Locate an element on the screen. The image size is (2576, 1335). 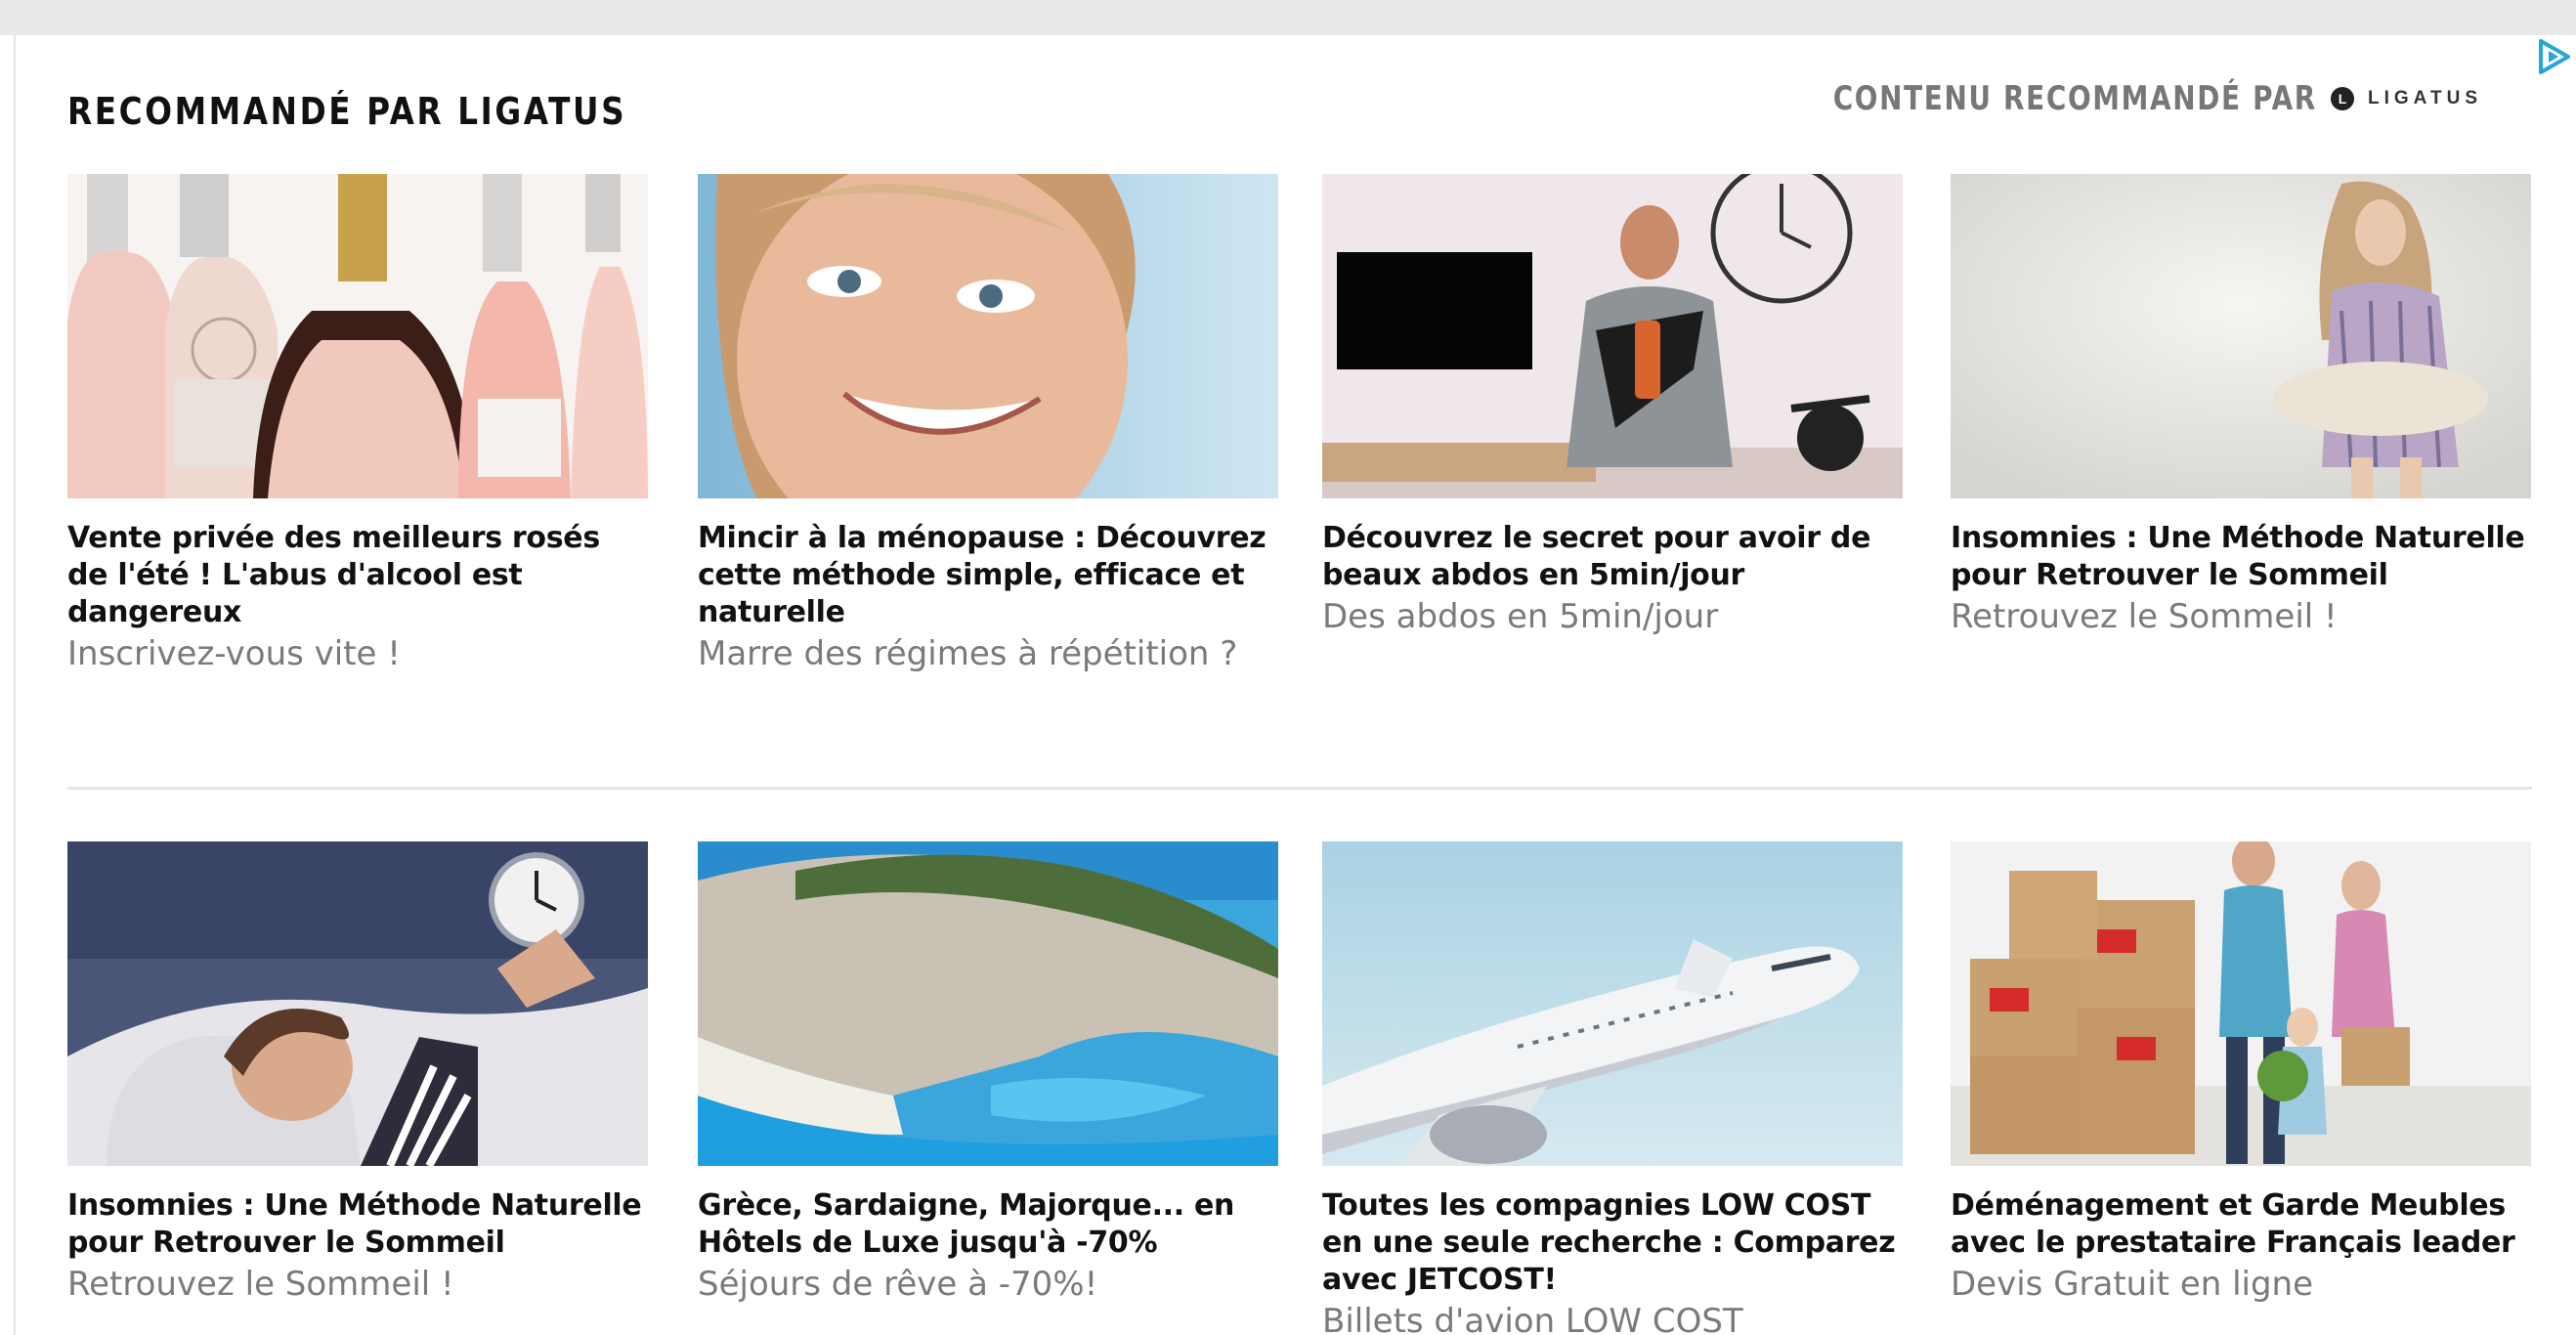
card-image-smiling-woman is located at coordinates (988, 336).